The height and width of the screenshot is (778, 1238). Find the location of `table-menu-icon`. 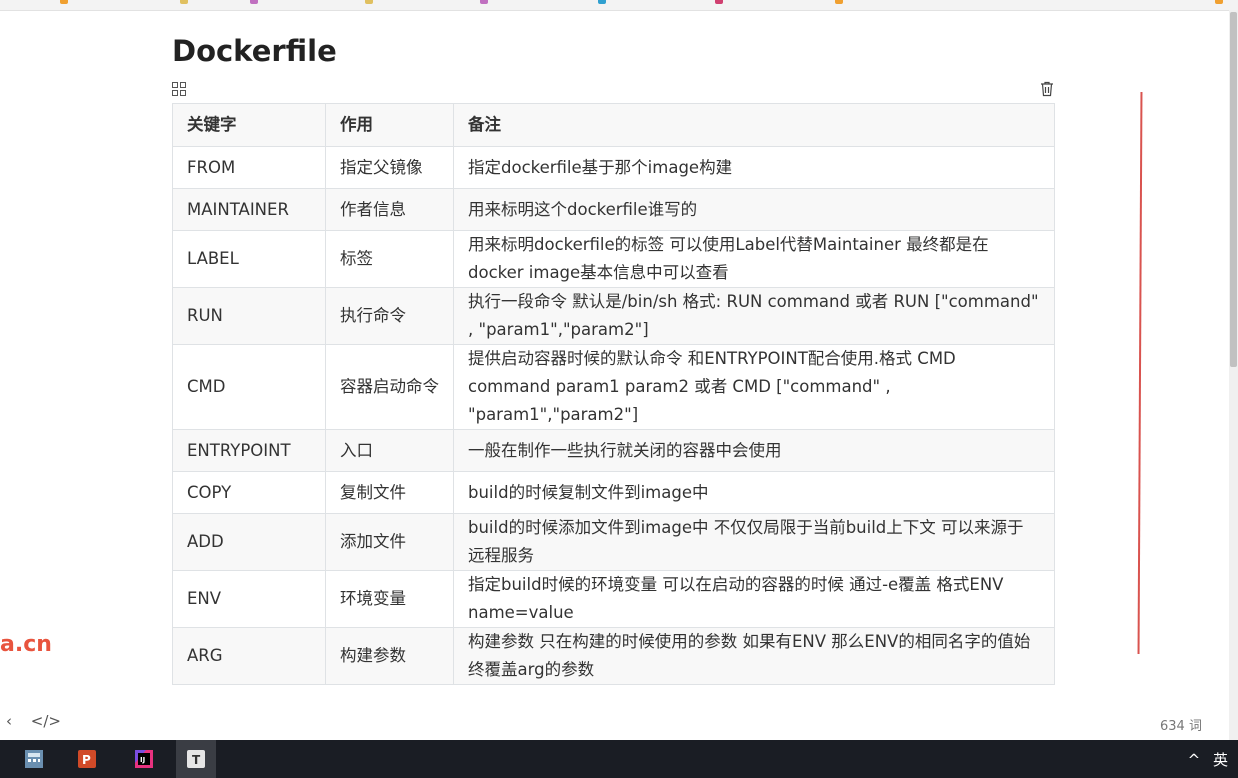

table-menu-icon is located at coordinates (179, 89).